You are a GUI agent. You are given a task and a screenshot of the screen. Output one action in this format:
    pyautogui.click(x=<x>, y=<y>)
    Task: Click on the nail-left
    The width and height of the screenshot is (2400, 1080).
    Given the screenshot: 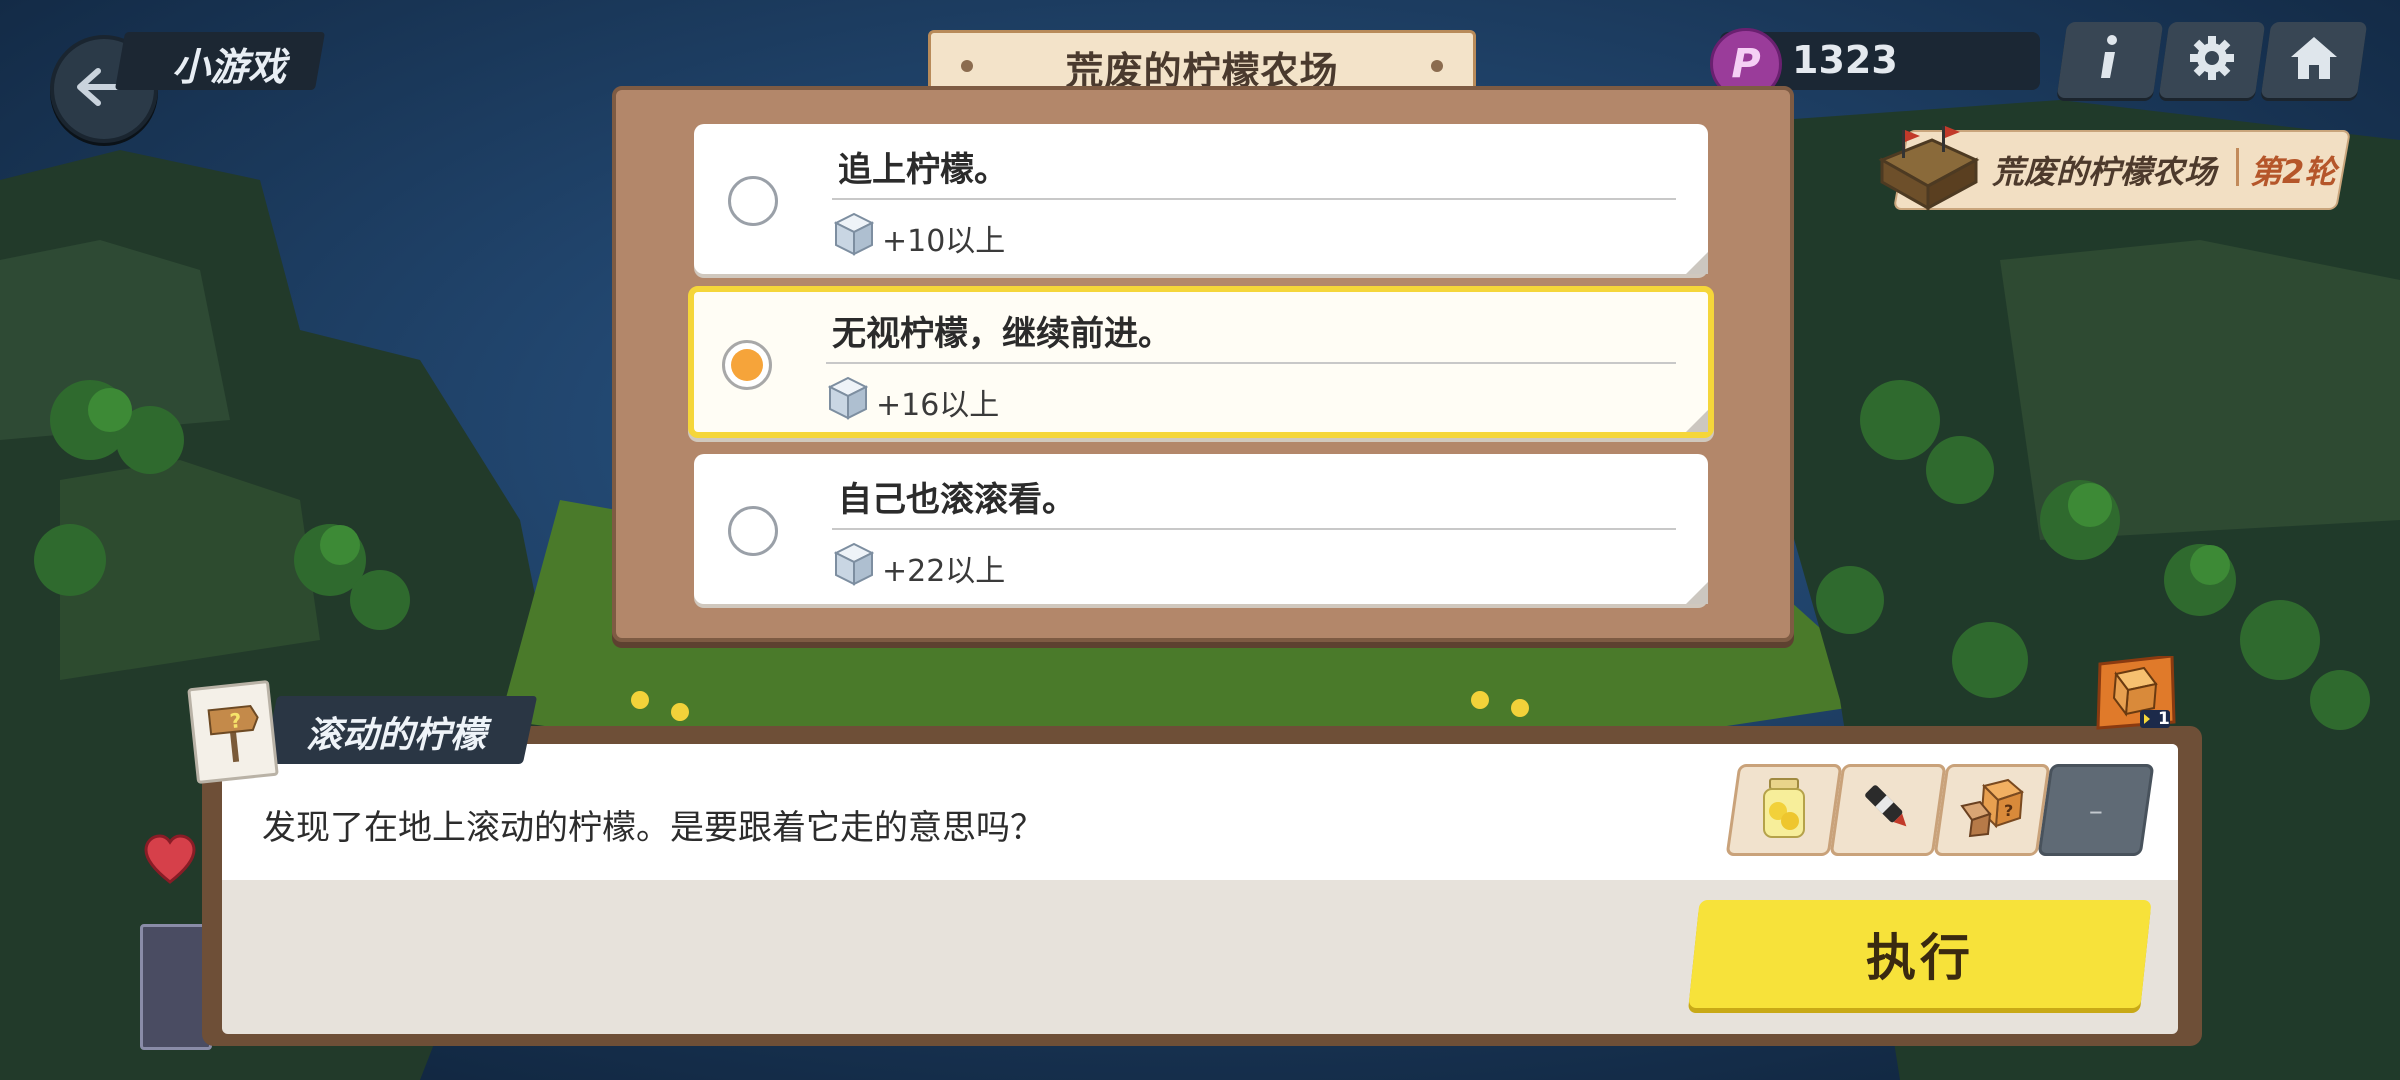 What is the action you would take?
    pyautogui.click(x=967, y=66)
    